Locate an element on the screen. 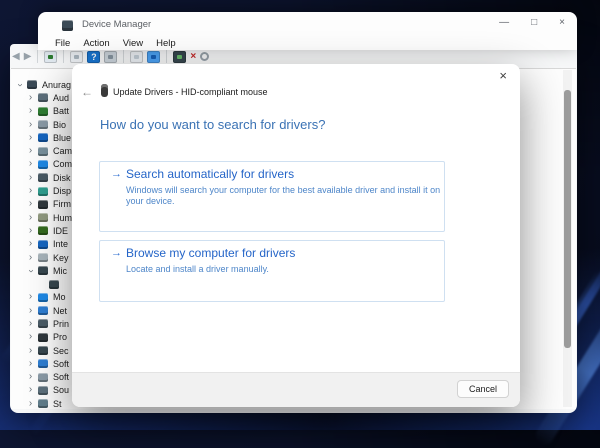 The height and width of the screenshot is (448, 600). tree-item-label: Key is located at coordinates (61, 257).